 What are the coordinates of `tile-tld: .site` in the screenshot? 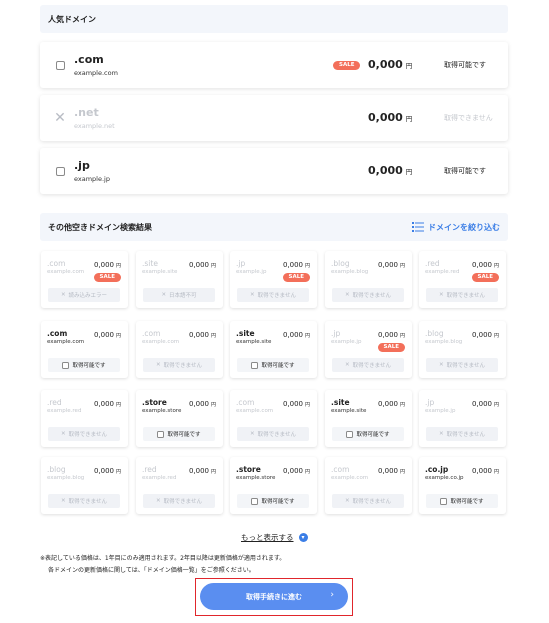 It's located at (150, 263).